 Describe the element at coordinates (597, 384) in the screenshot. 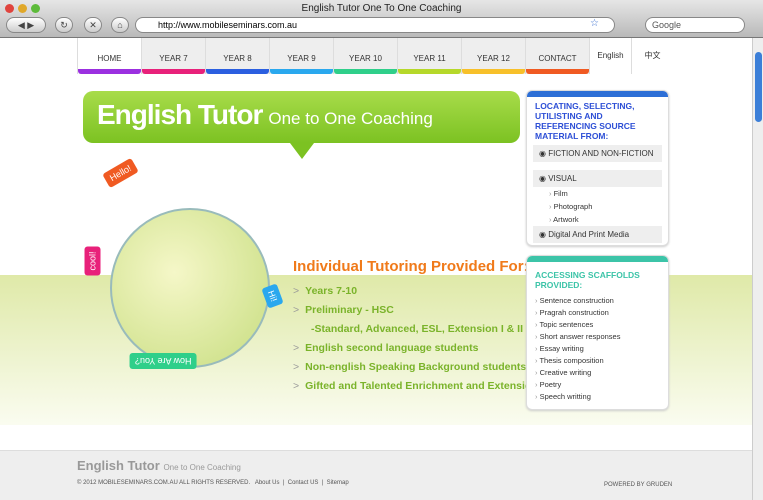

I see `scaffold-item: Poetry` at that location.